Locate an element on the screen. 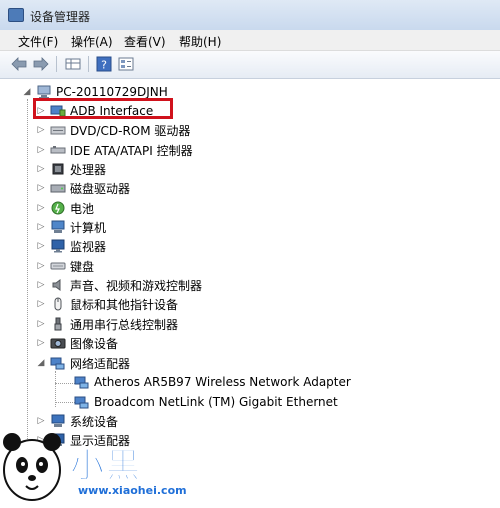  tree-item-label: 图像设备 is located at coordinates (94, 343).